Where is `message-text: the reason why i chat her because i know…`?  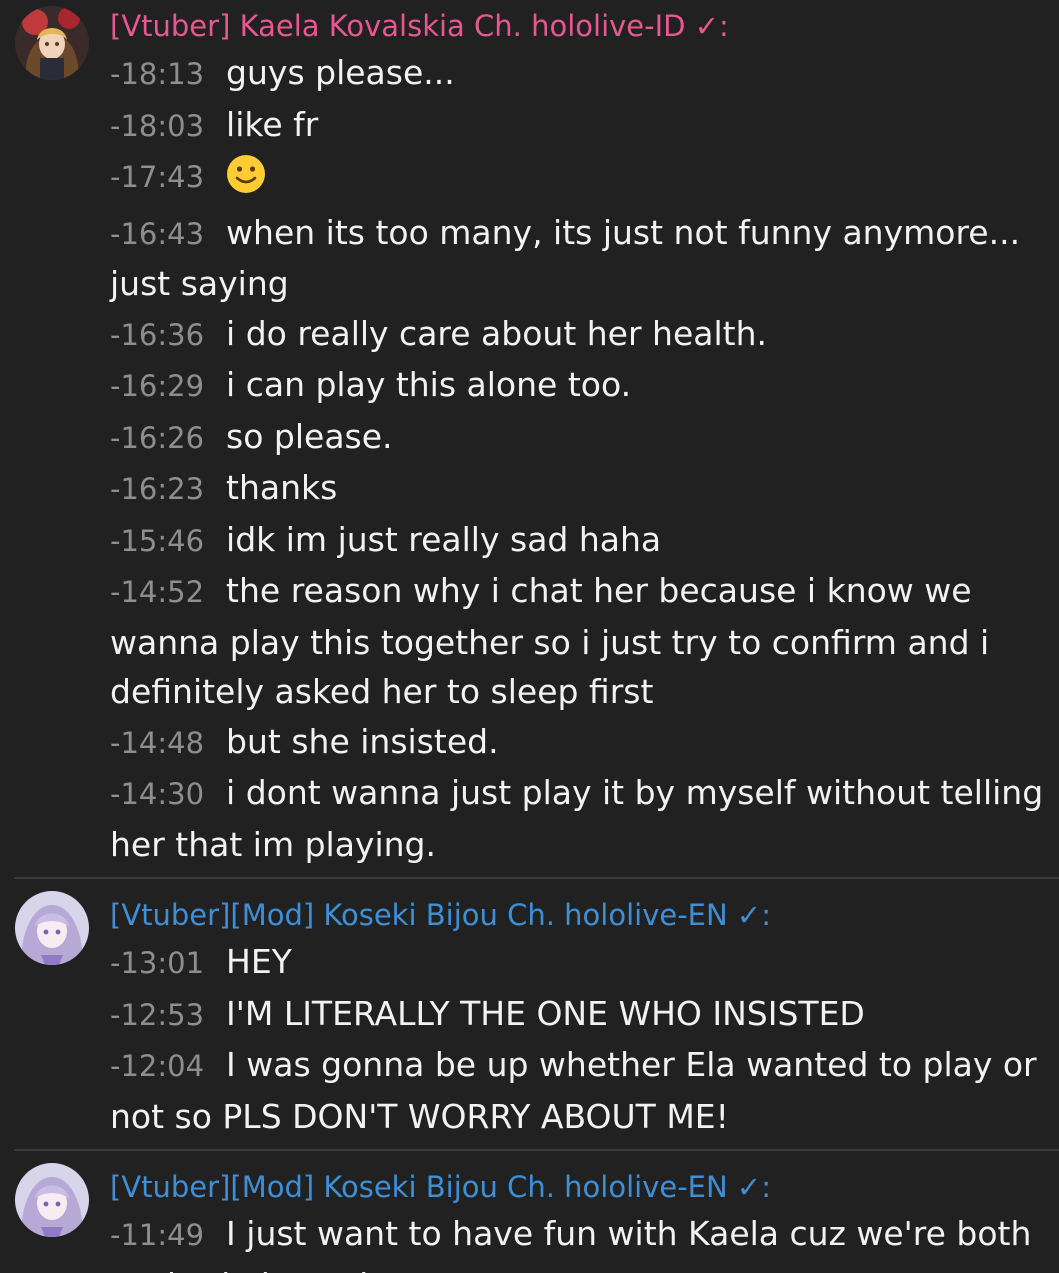
message-text: the reason why i chat her because i know… is located at coordinates (550, 641).